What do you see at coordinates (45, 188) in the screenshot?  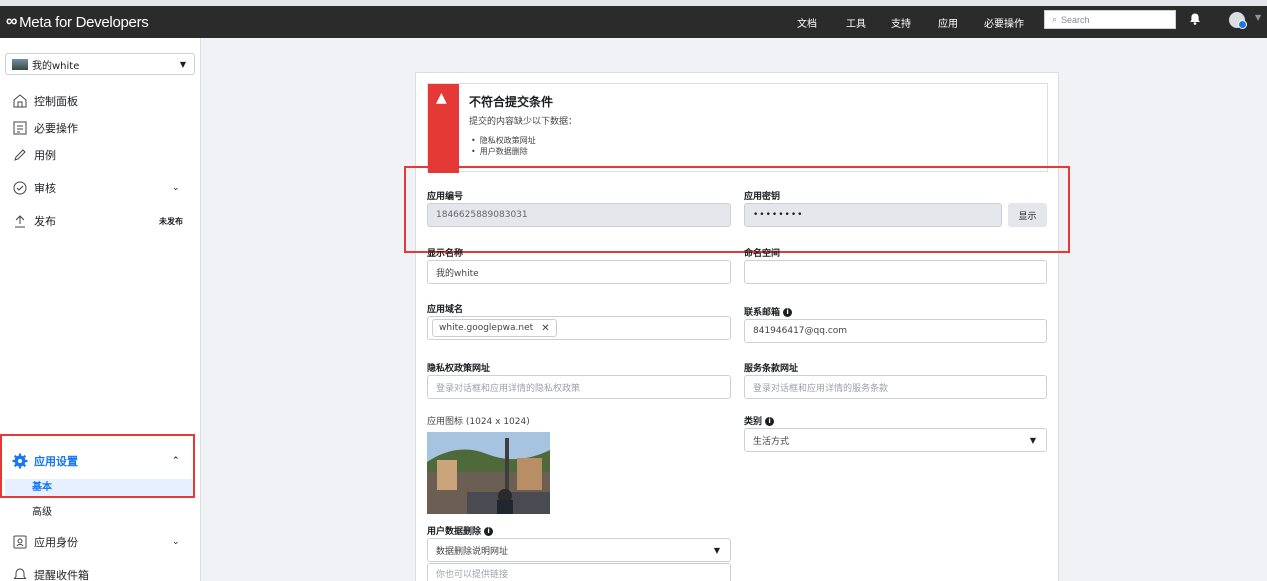 I see `sidebar-item-label: 审核` at bounding box center [45, 188].